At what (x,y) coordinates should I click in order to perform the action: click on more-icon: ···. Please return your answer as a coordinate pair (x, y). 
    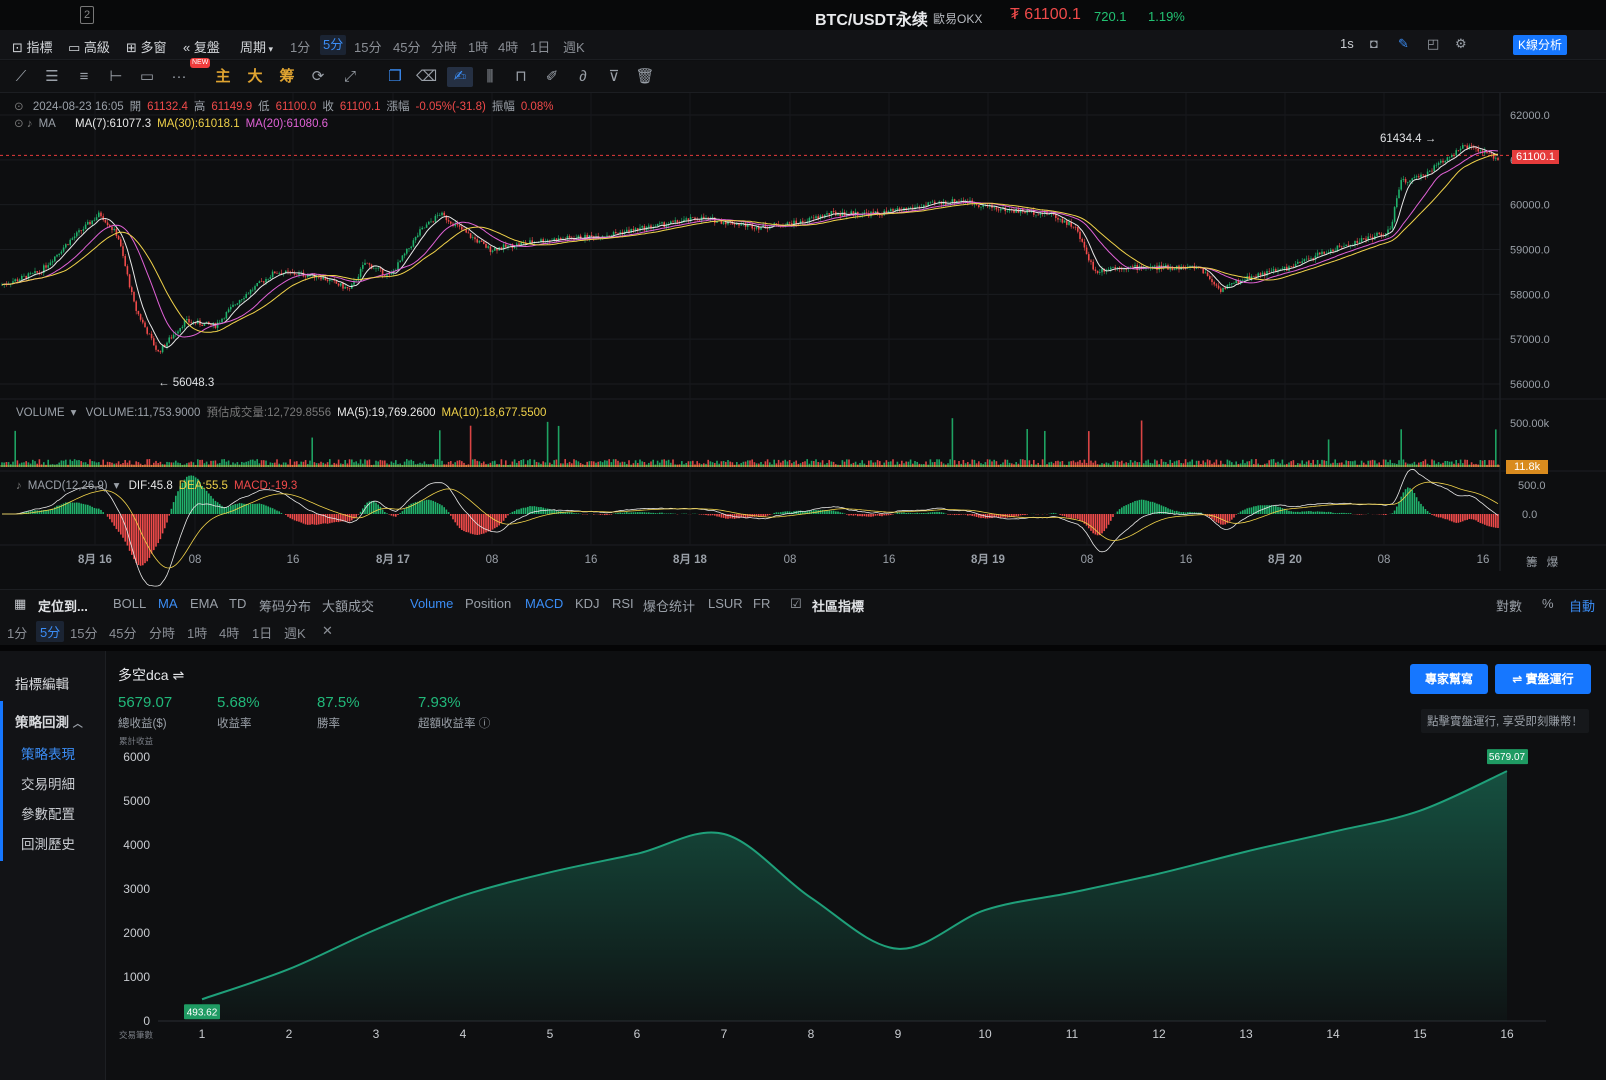
    Looking at the image, I should click on (179, 77).